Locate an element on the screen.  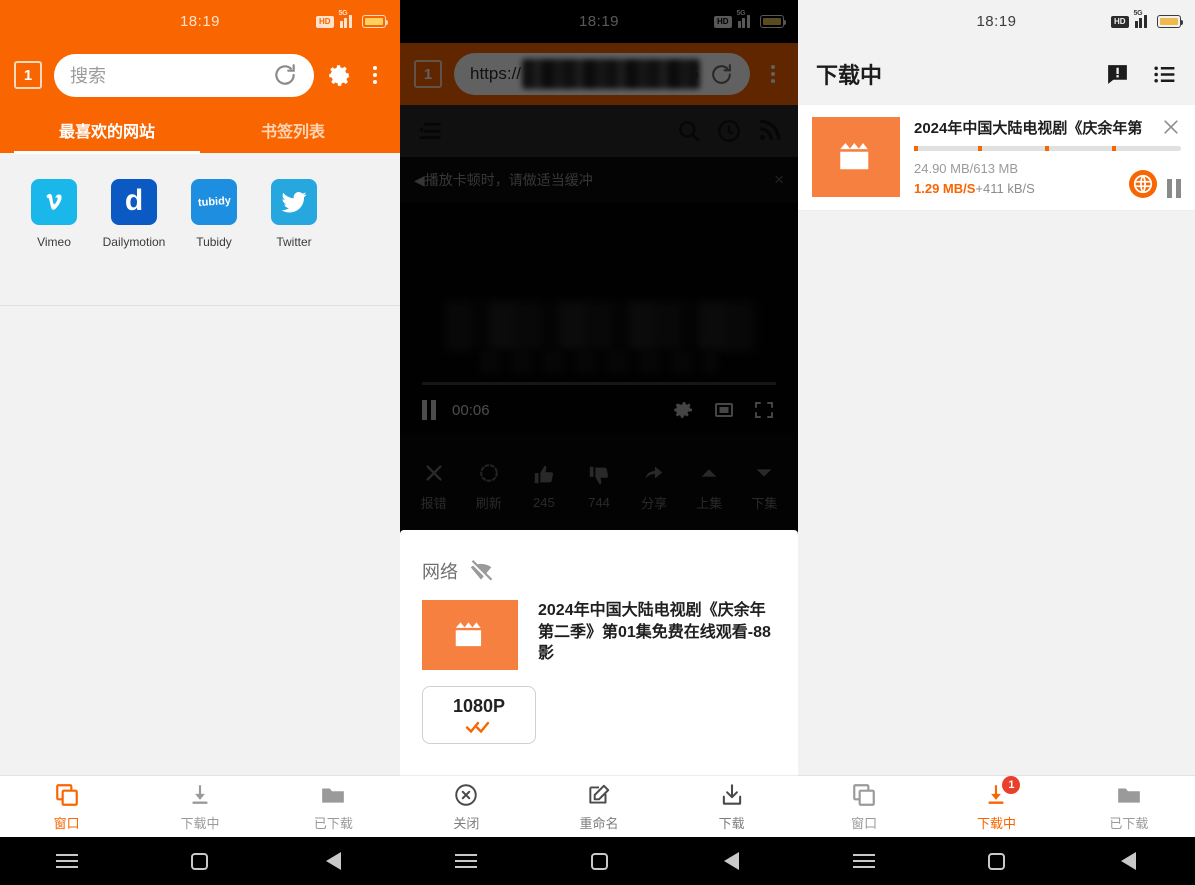
shortcut-label: Vimeo is located at coordinates (54, 242).